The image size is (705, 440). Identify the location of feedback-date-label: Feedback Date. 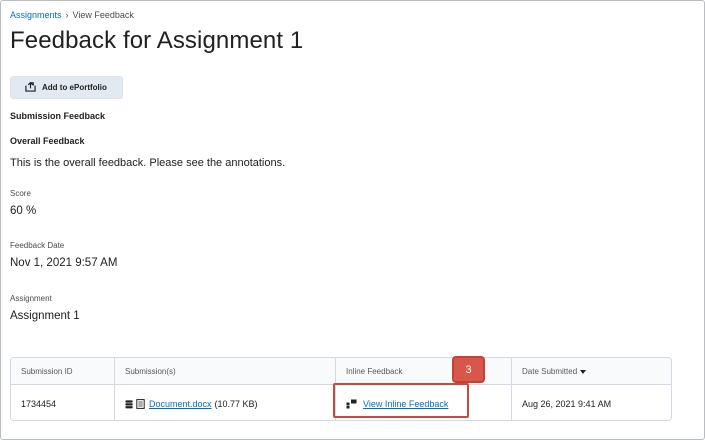
(37, 245).